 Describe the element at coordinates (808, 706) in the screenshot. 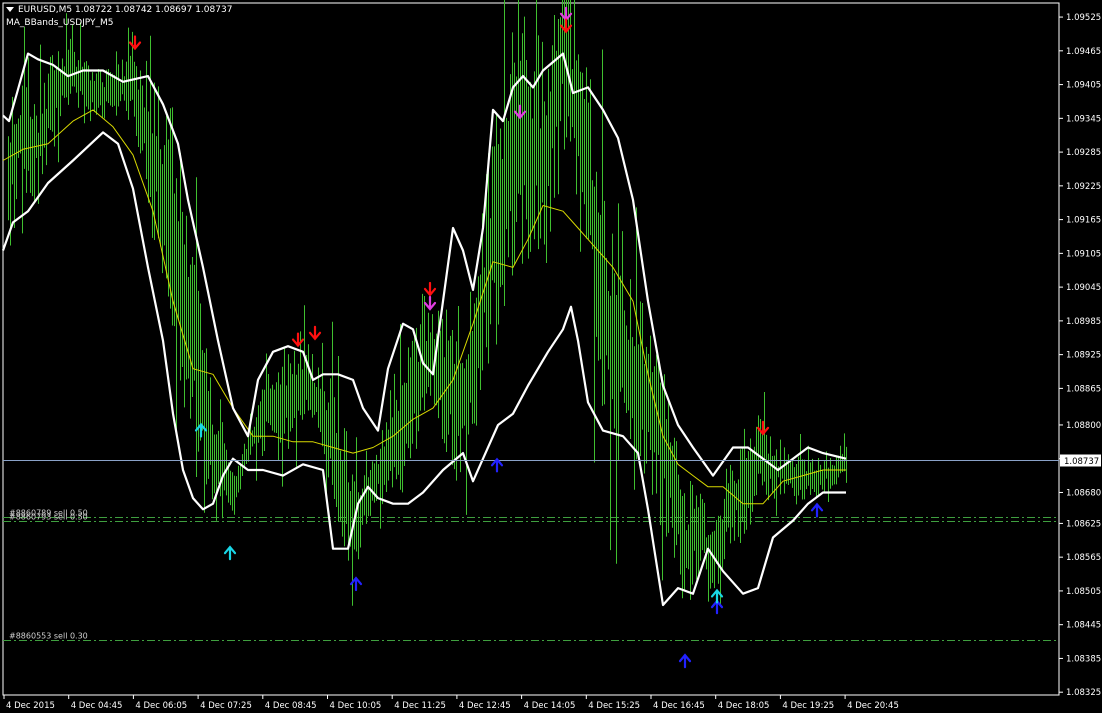

I see `time-tick-label: 4 Dec 19:25` at that location.